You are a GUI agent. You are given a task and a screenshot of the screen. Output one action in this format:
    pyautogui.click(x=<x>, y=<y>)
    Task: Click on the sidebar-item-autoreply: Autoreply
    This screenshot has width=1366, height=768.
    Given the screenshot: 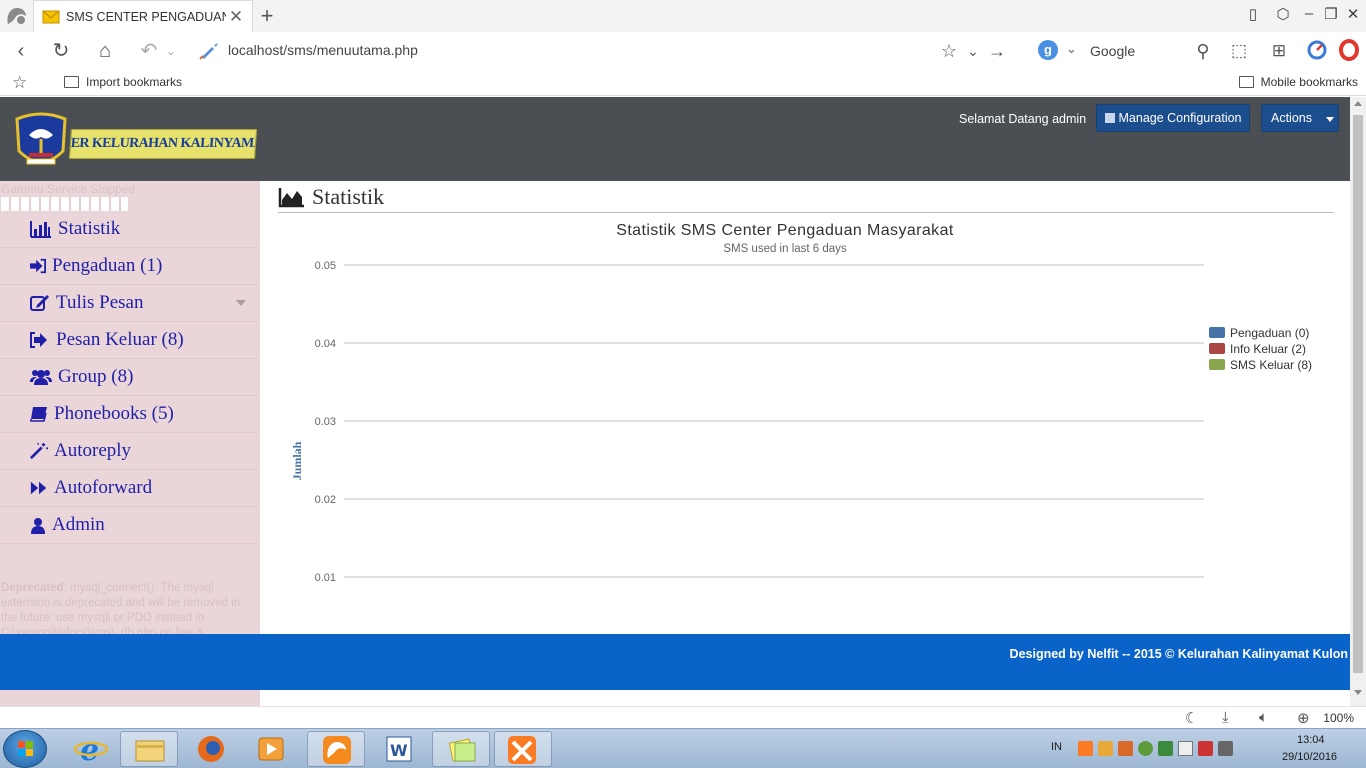 What is the action you would take?
    pyautogui.click(x=129, y=451)
    